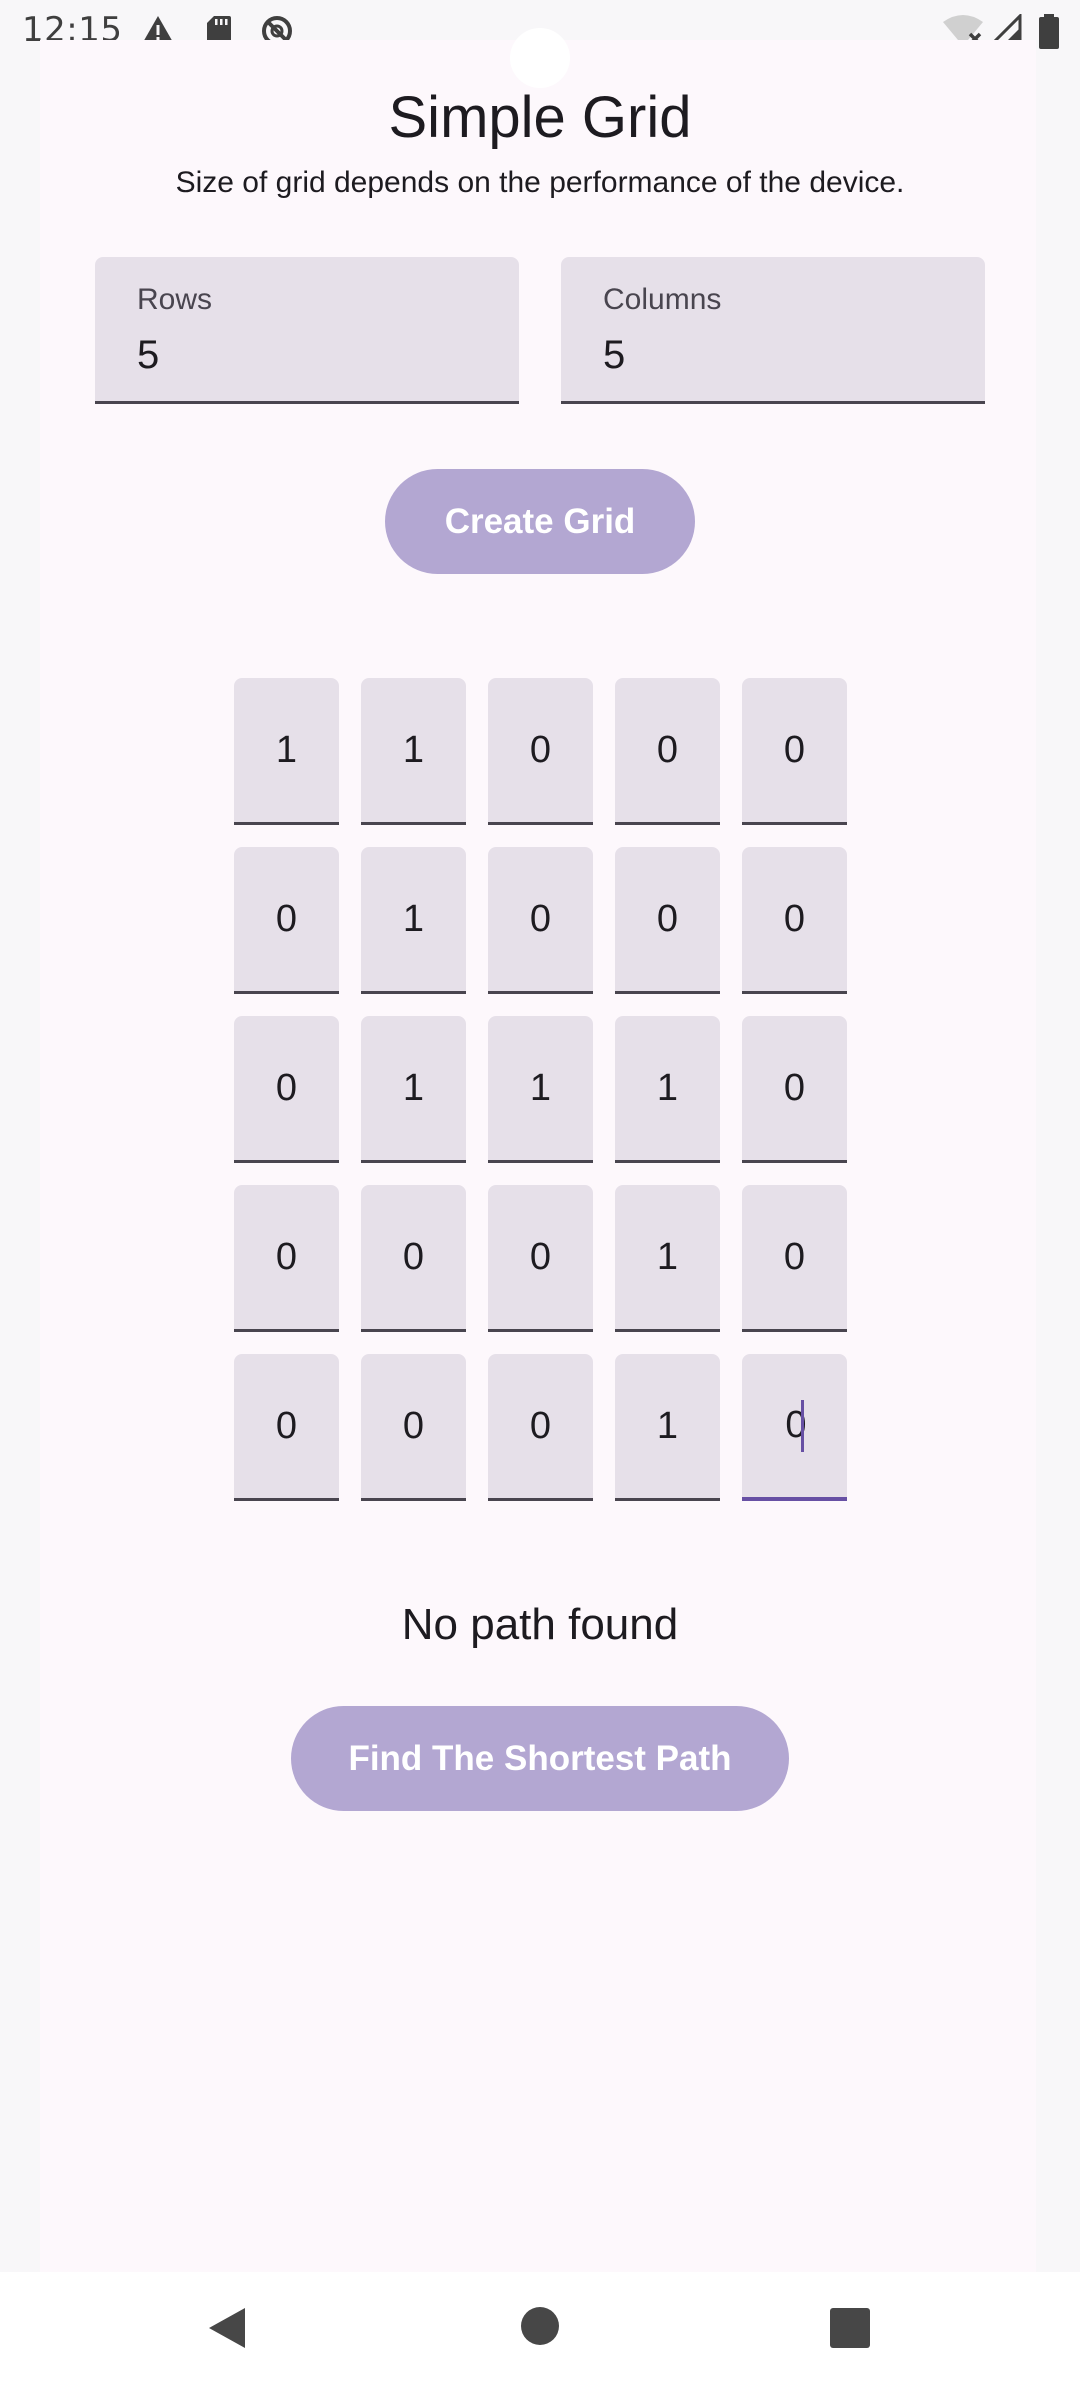  Describe the element at coordinates (540, 1758) in the screenshot. I see `find-shortest-path-button: Find The Shortest Path` at that location.